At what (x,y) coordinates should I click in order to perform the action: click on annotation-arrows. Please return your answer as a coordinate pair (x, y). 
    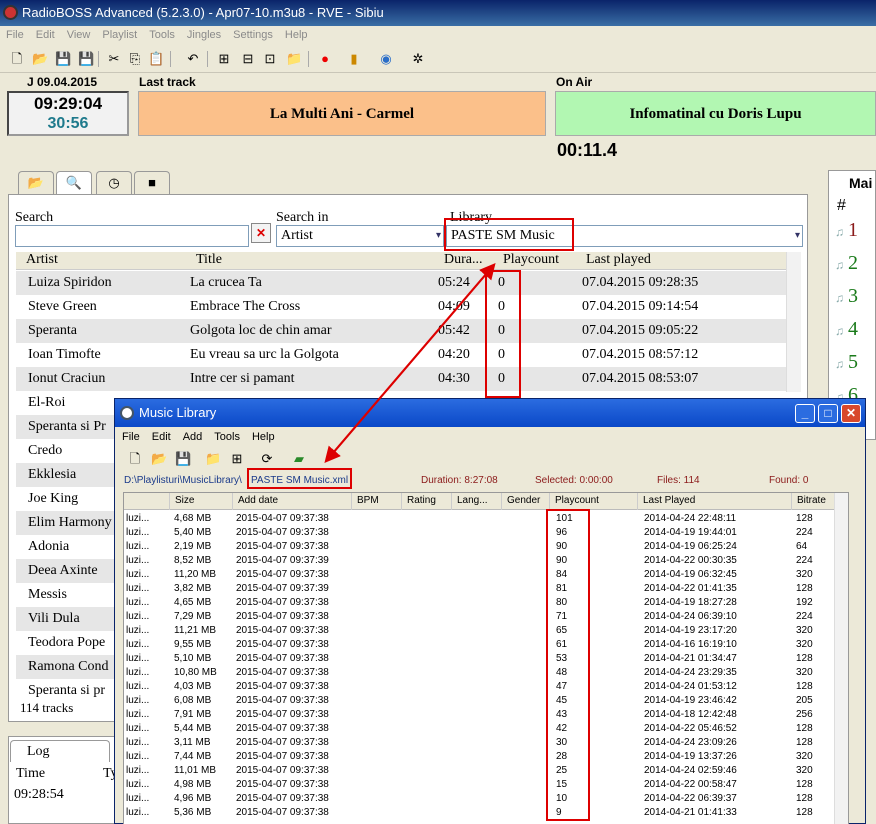
    Looking at the image, I should click on (410, 363).